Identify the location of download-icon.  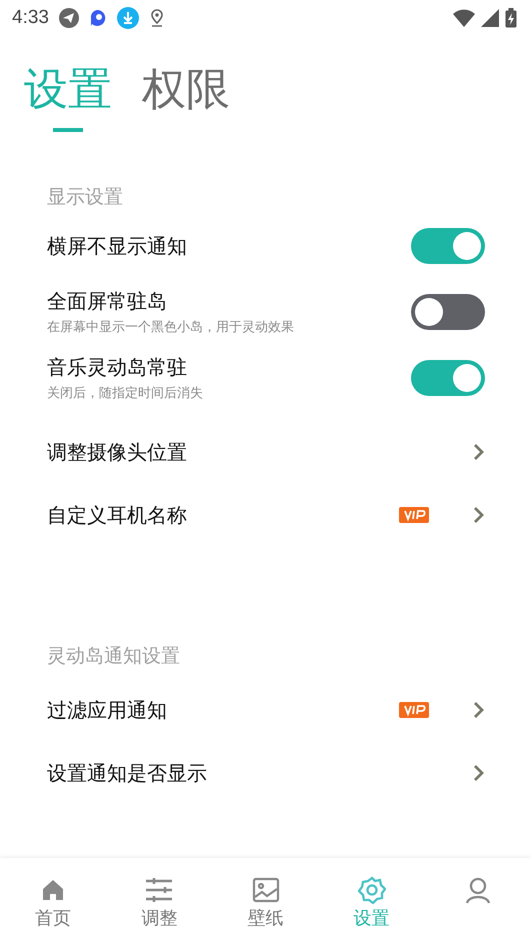
(127, 18).